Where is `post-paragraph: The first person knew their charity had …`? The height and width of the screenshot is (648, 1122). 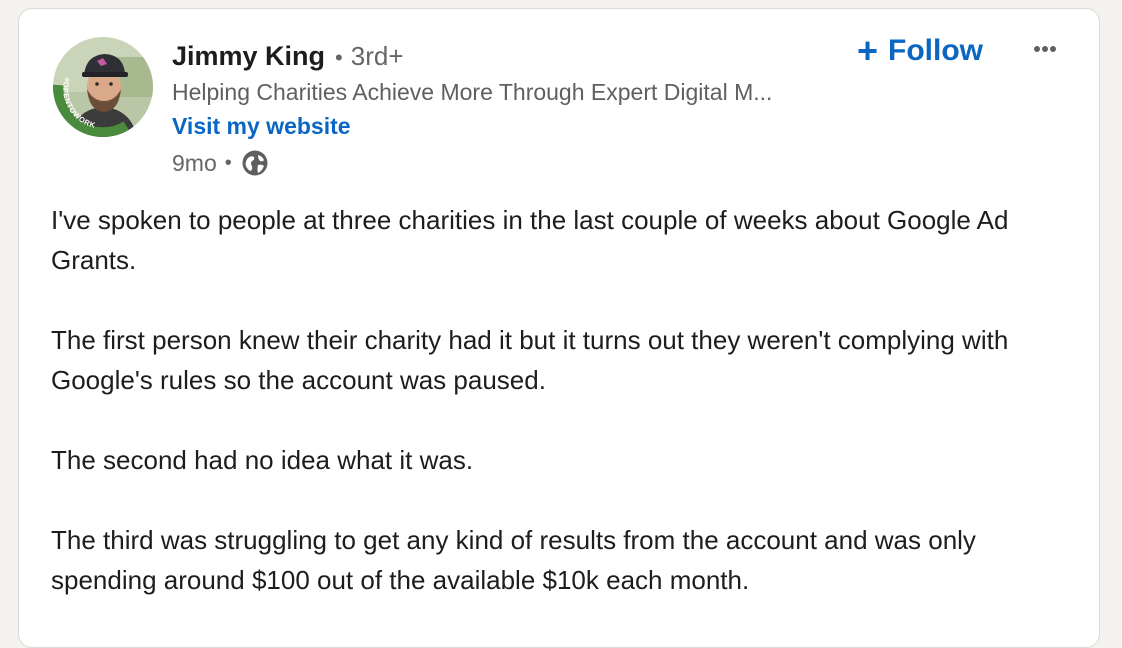 post-paragraph: The first person knew their charity had … is located at coordinates (530, 360).